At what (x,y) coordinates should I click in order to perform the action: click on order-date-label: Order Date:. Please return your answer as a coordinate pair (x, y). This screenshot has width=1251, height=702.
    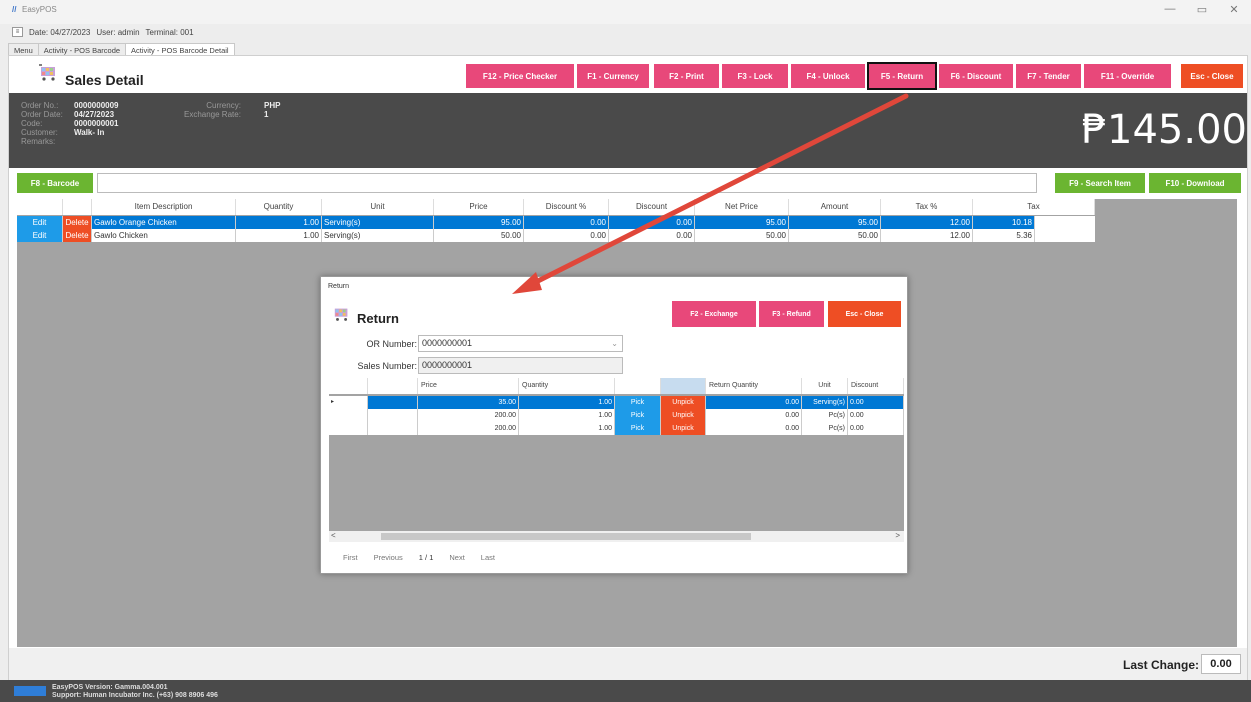
    Looking at the image, I should click on (42, 114).